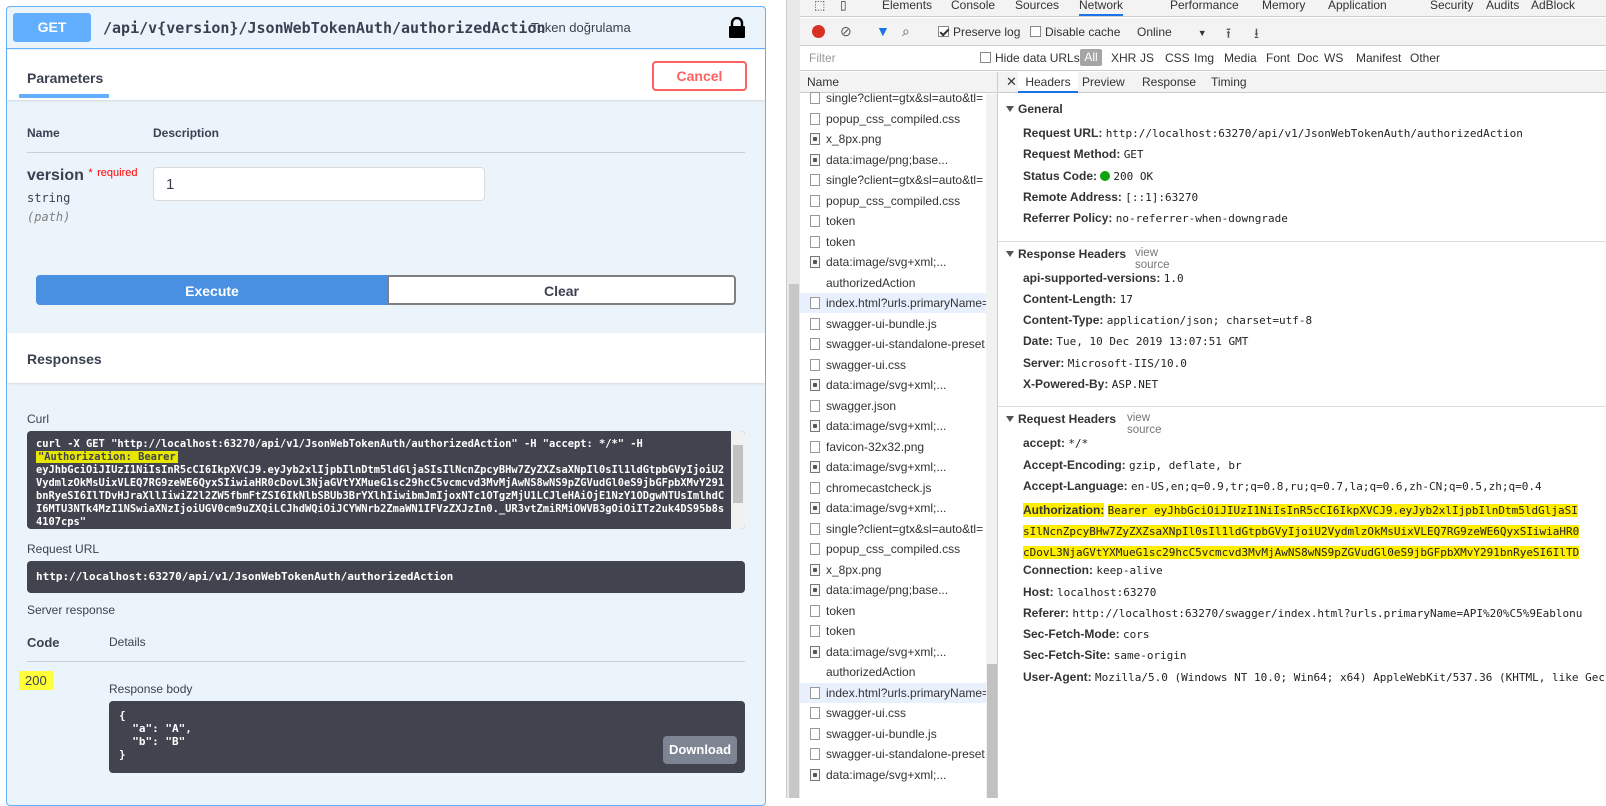  Describe the element at coordinates (1451, 8) in the screenshot. I see `tab-security: Security` at that location.